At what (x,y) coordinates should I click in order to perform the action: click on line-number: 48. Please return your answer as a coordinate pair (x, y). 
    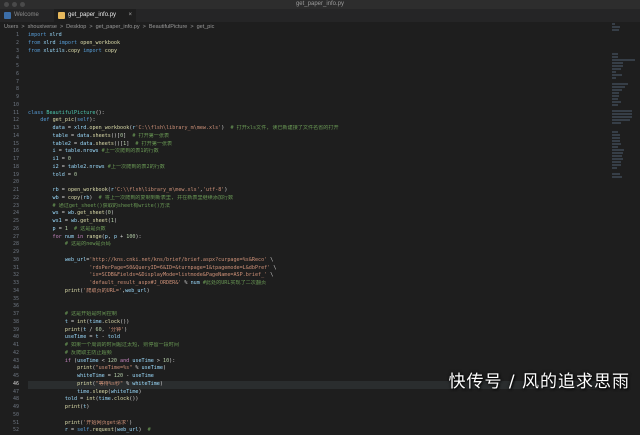
    Looking at the image, I should click on (11, 400).